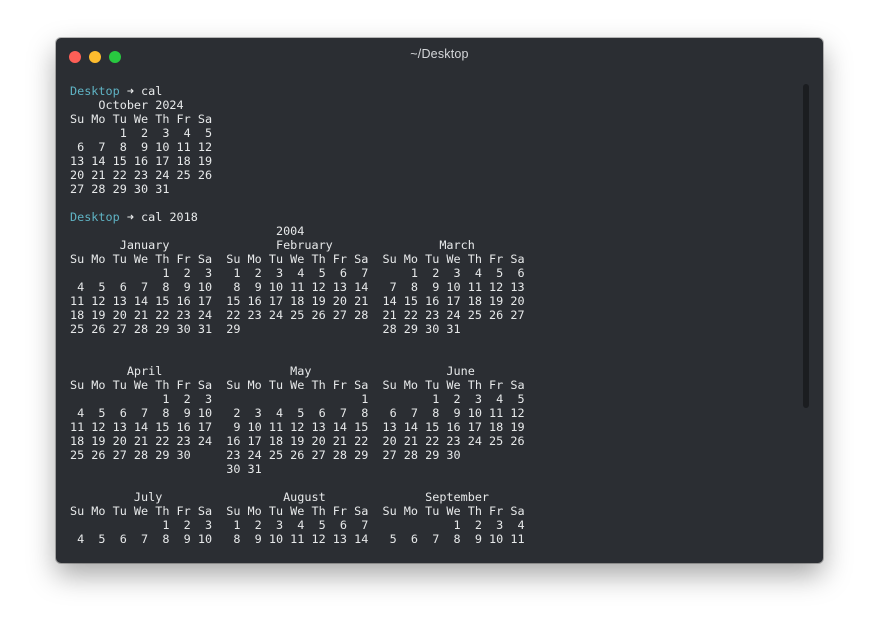  Describe the element at coordinates (272, 245) in the screenshot. I see `output-line: January February March` at that location.